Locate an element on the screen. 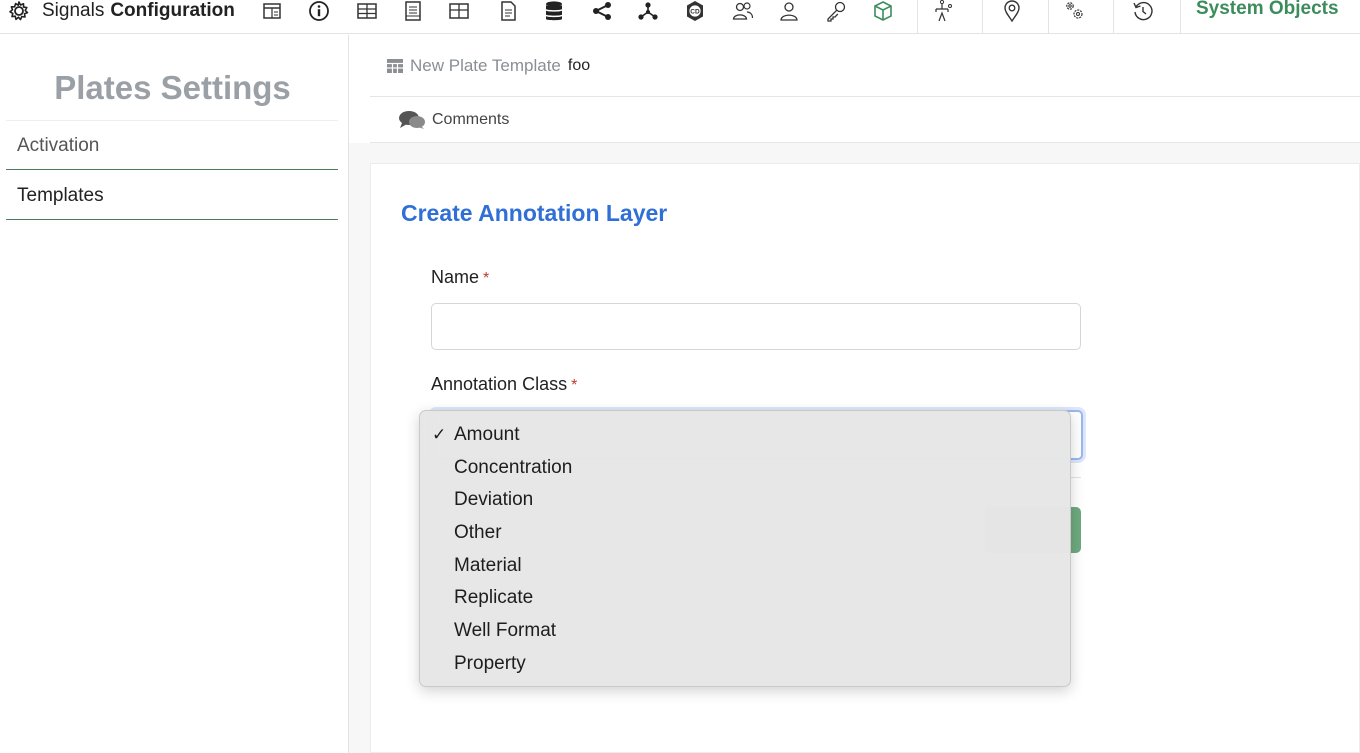  dropdown-option-replicate: Replicate is located at coordinates (745, 598).